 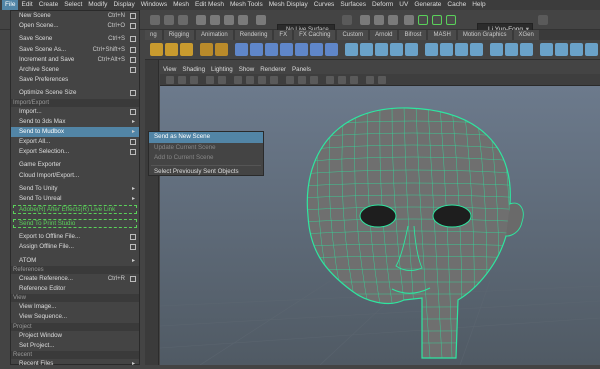 I want to click on file-menu-item-send-to-print-studio: Send To Print Studio, so click(x=75, y=224).